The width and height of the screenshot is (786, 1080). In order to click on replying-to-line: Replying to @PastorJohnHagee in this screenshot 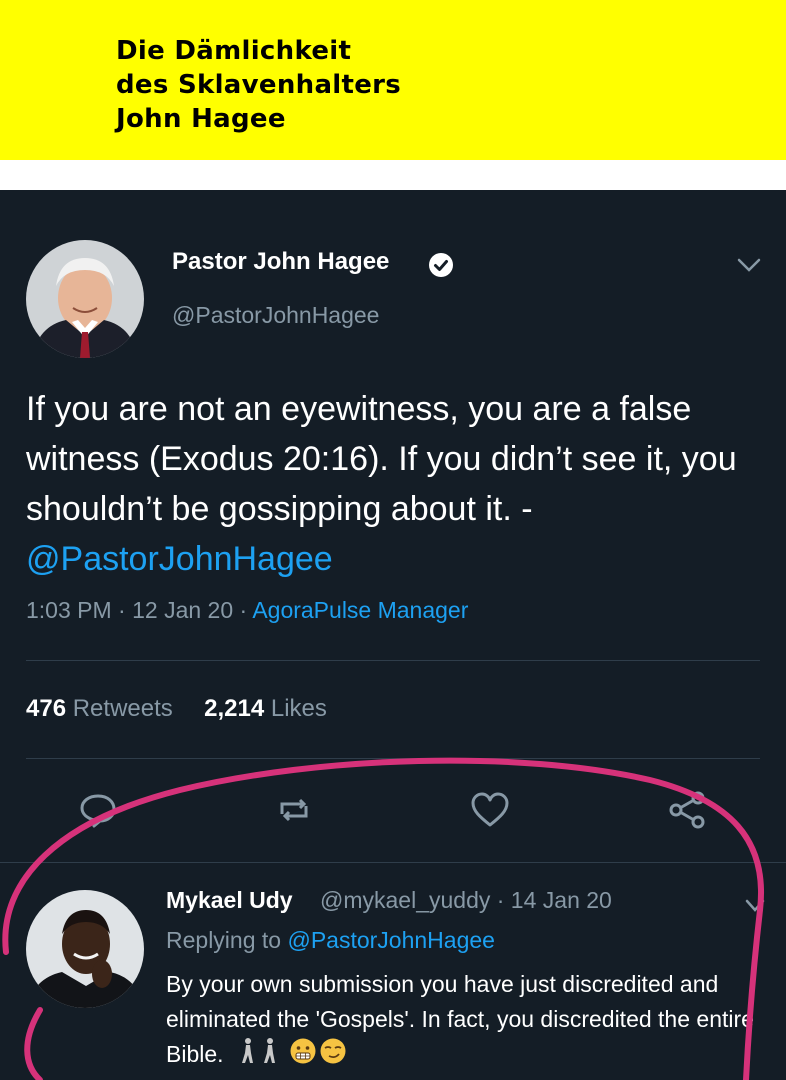, I will do `click(330, 940)`.